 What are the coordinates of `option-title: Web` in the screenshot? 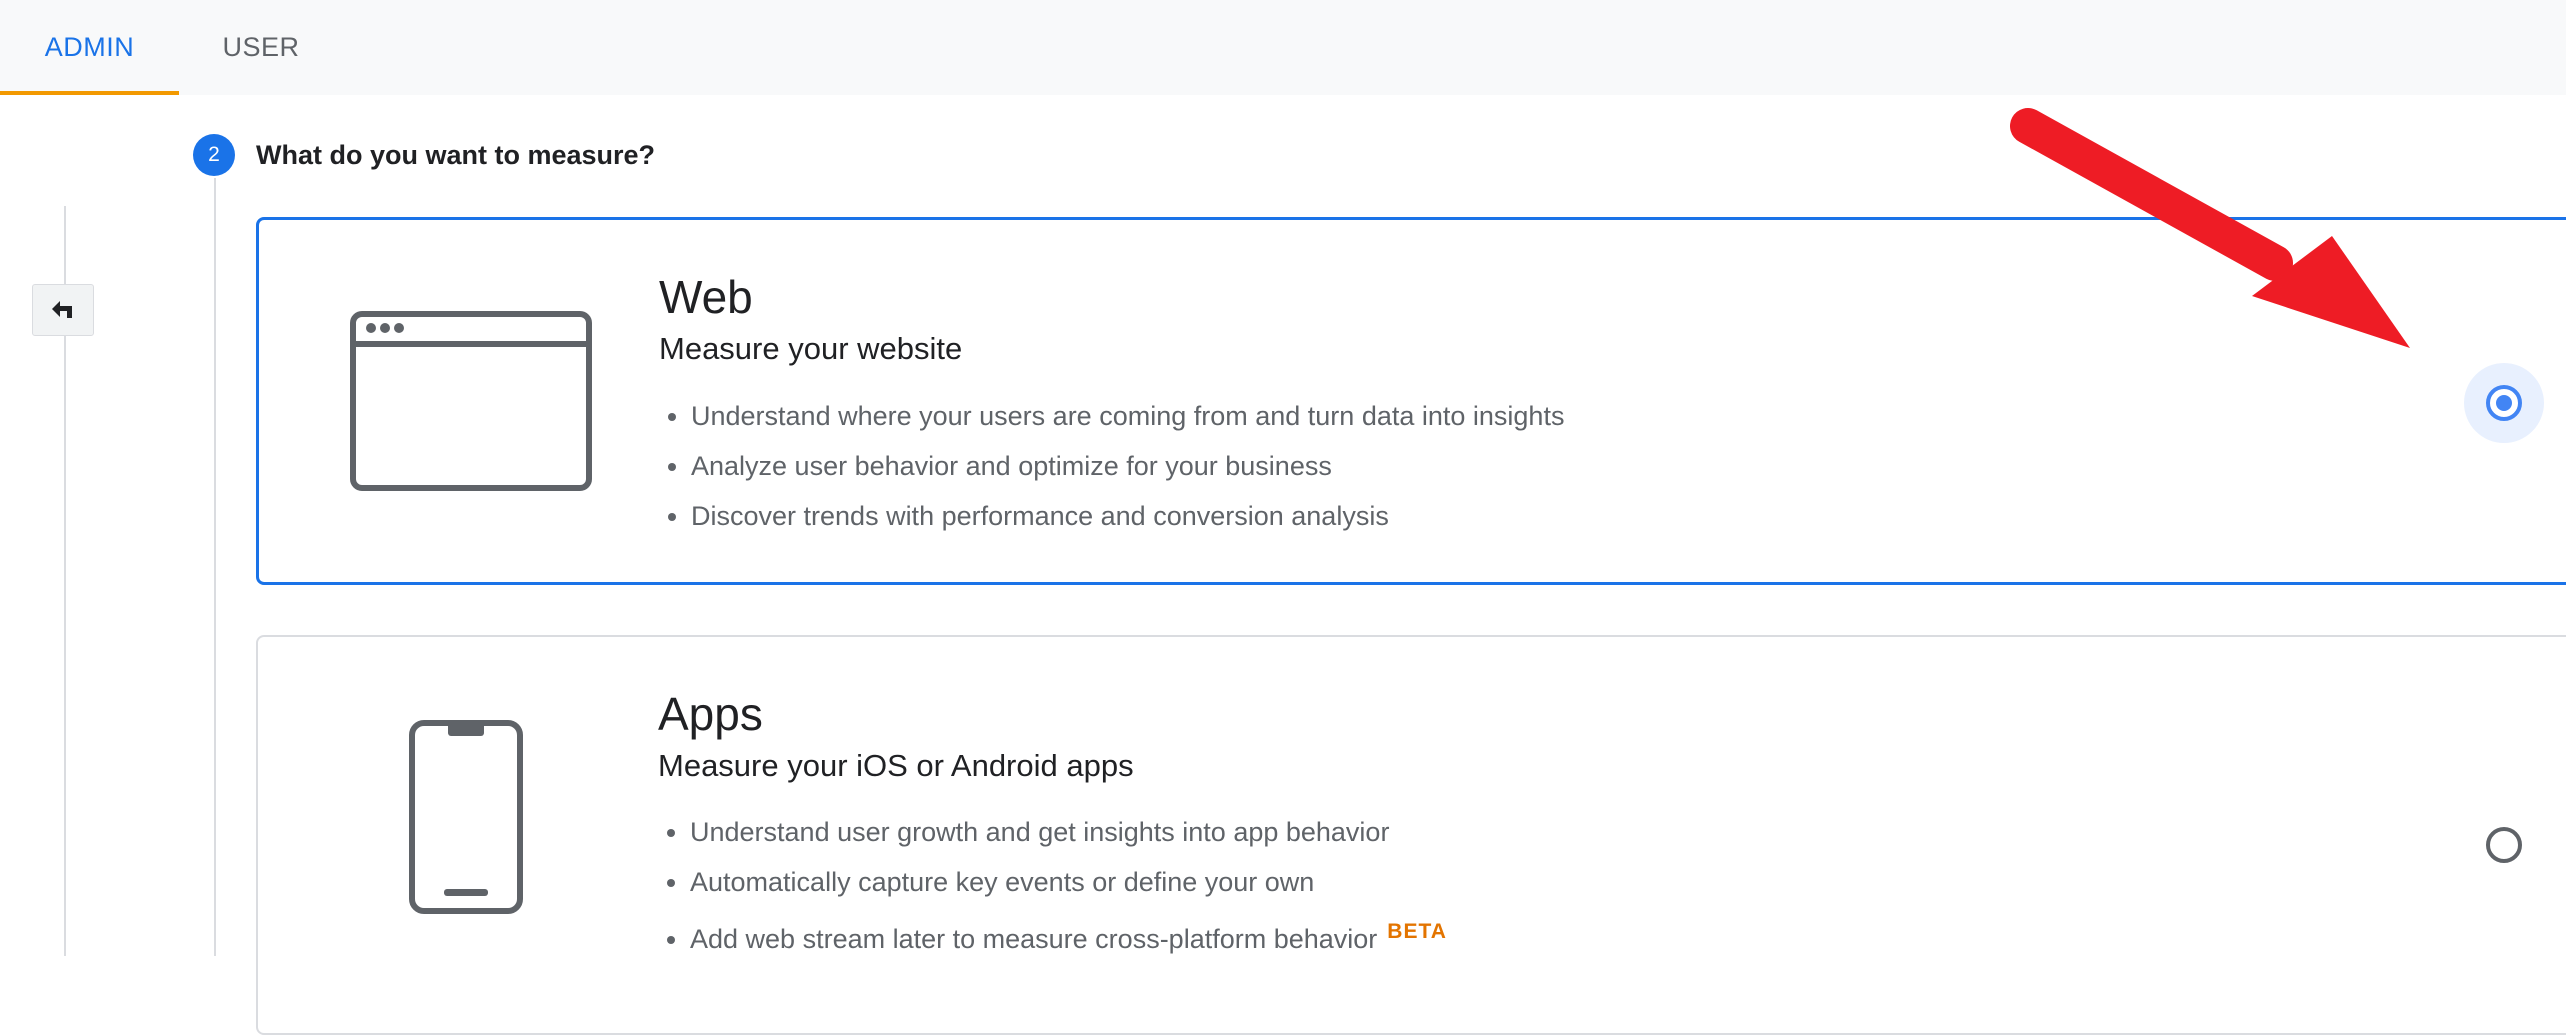 It's located at (706, 297).